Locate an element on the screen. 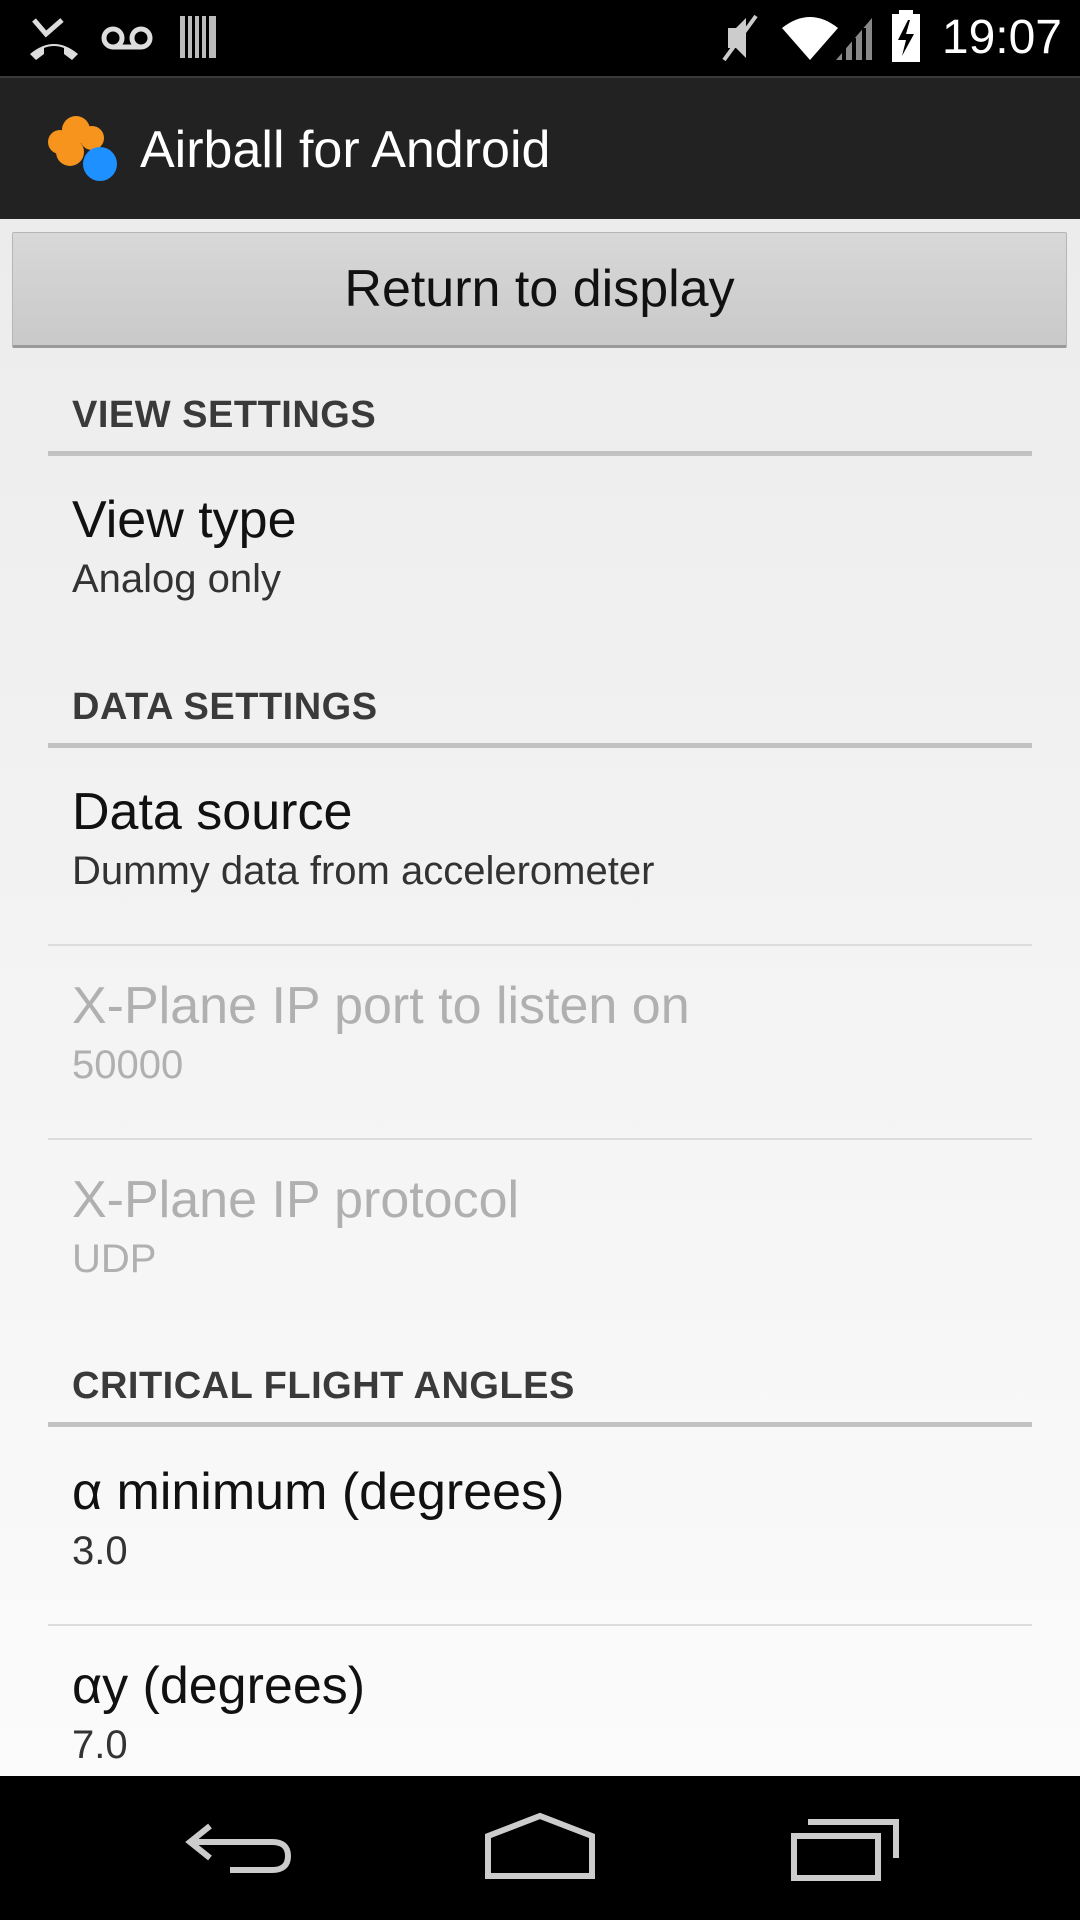 The height and width of the screenshot is (1920, 1080). voicemail-icon is located at coordinates (127, 38).